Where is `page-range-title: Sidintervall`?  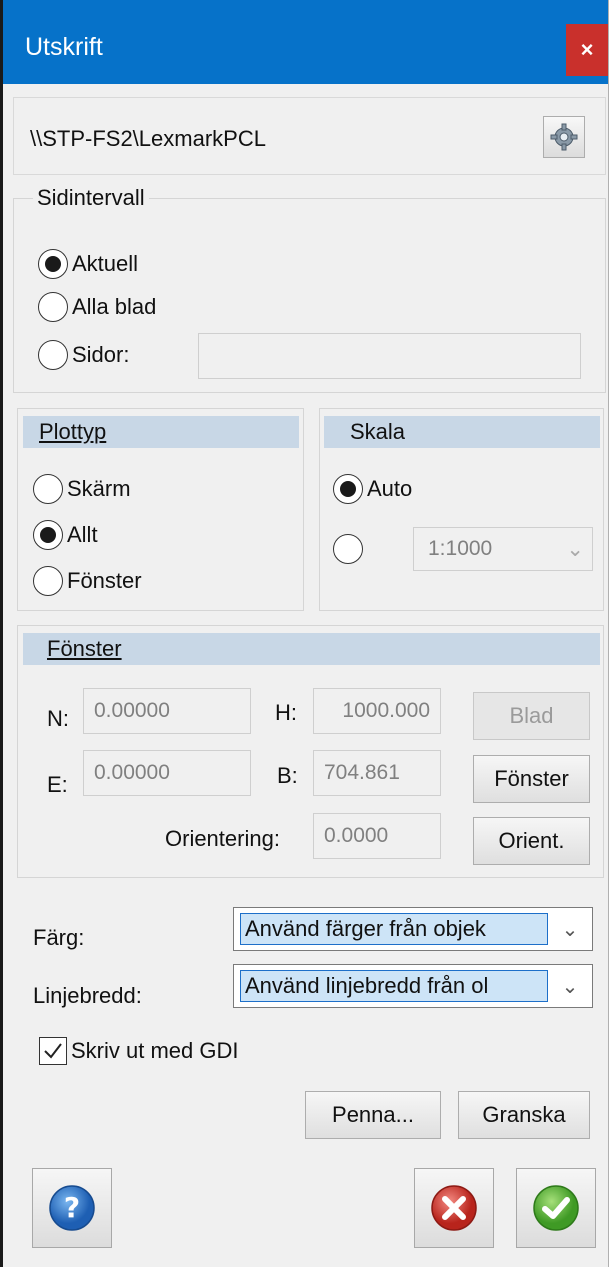
page-range-title: Sidintervall is located at coordinates (91, 198).